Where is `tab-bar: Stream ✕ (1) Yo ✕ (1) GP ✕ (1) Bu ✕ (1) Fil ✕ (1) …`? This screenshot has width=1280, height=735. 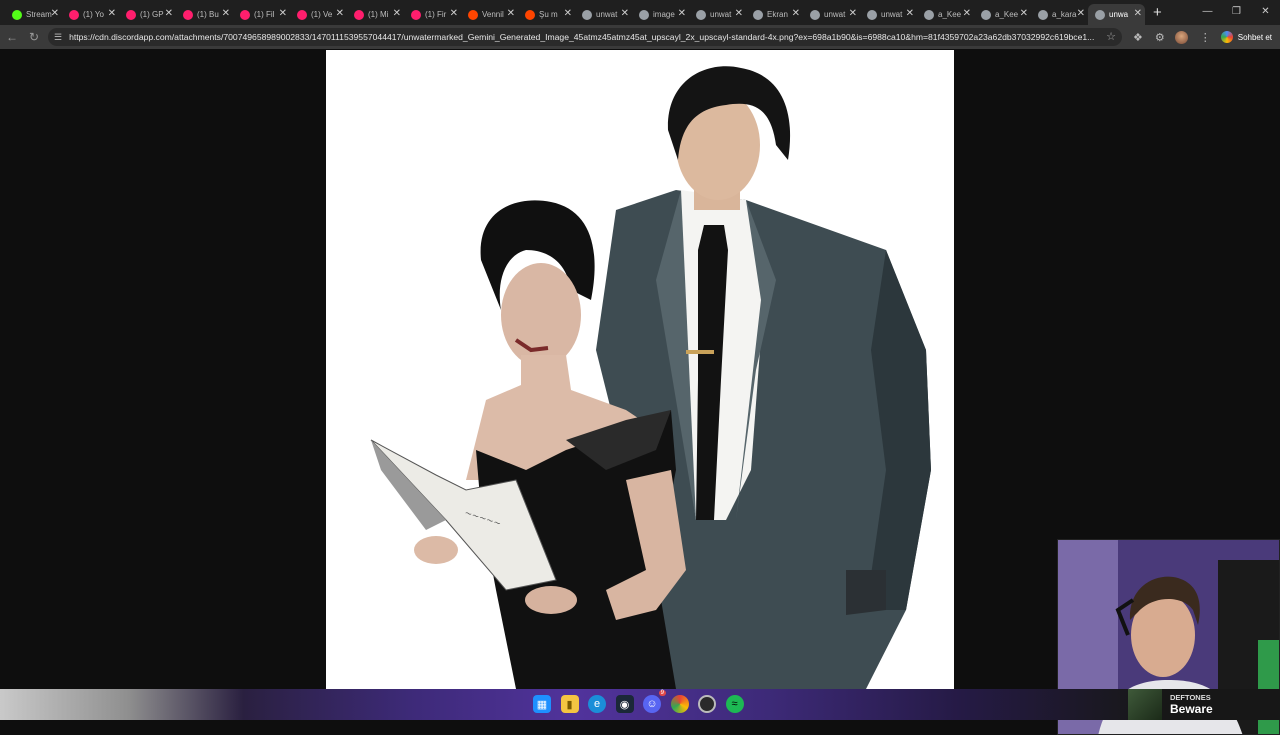
tab-bar: Stream ✕ (1) Yo ✕ (1) GP ✕ (1) Bu ✕ (1) Fil ✕ (1) … is located at coordinates (640, 12).